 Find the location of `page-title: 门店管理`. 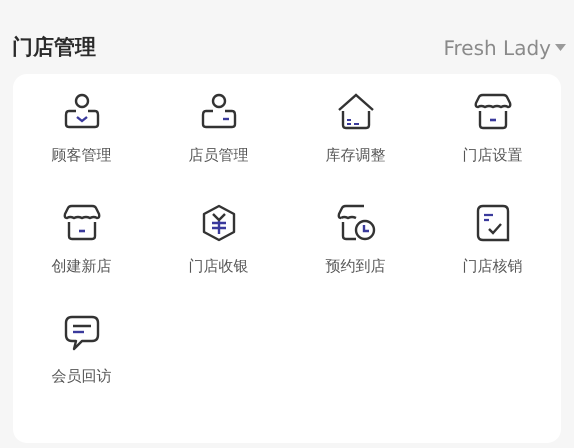

page-title: 门店管理 is located at coordinates (54, 48).